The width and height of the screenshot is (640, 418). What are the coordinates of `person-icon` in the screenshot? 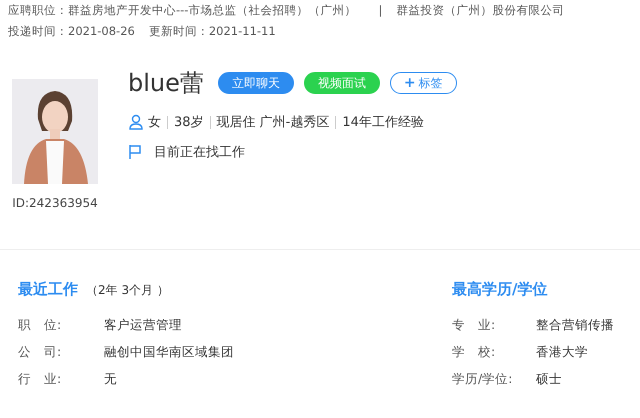 It's located at (136, 122).